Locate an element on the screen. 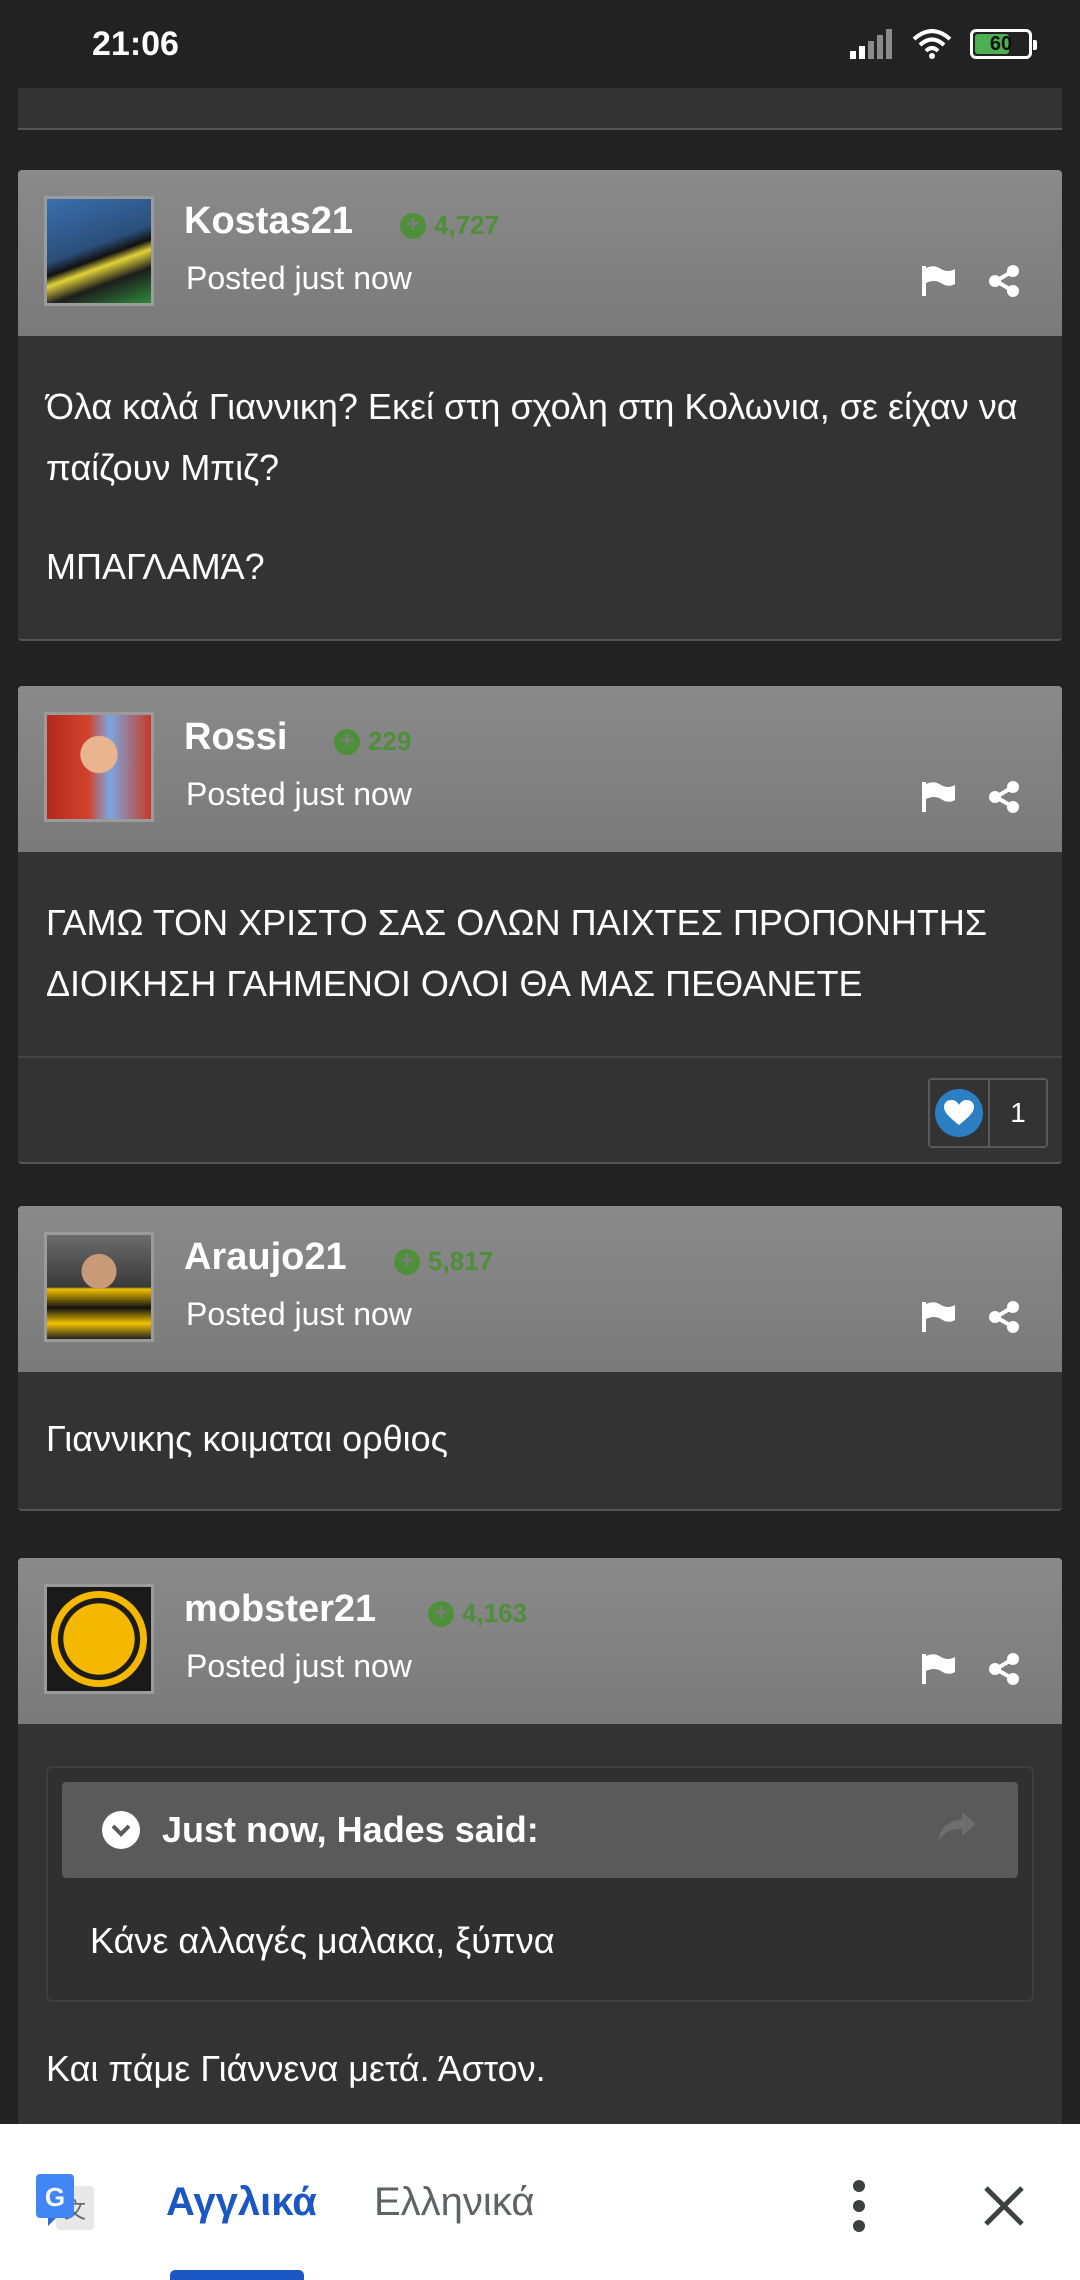 The image size is (1080, 2280). post-header: Kostas21 + 4,727 Posted just now is located at coordinates (540, 253).